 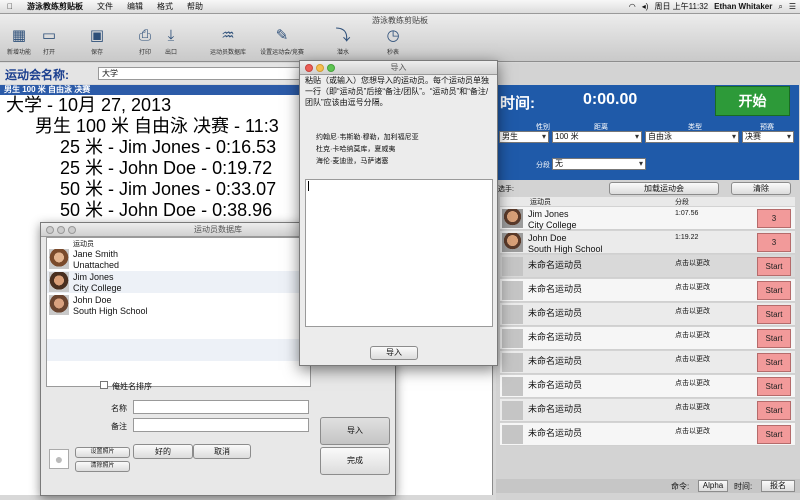 I want to click on lane-row: John Doe South High School 1:19.22 3, so click(x=647, y=242).